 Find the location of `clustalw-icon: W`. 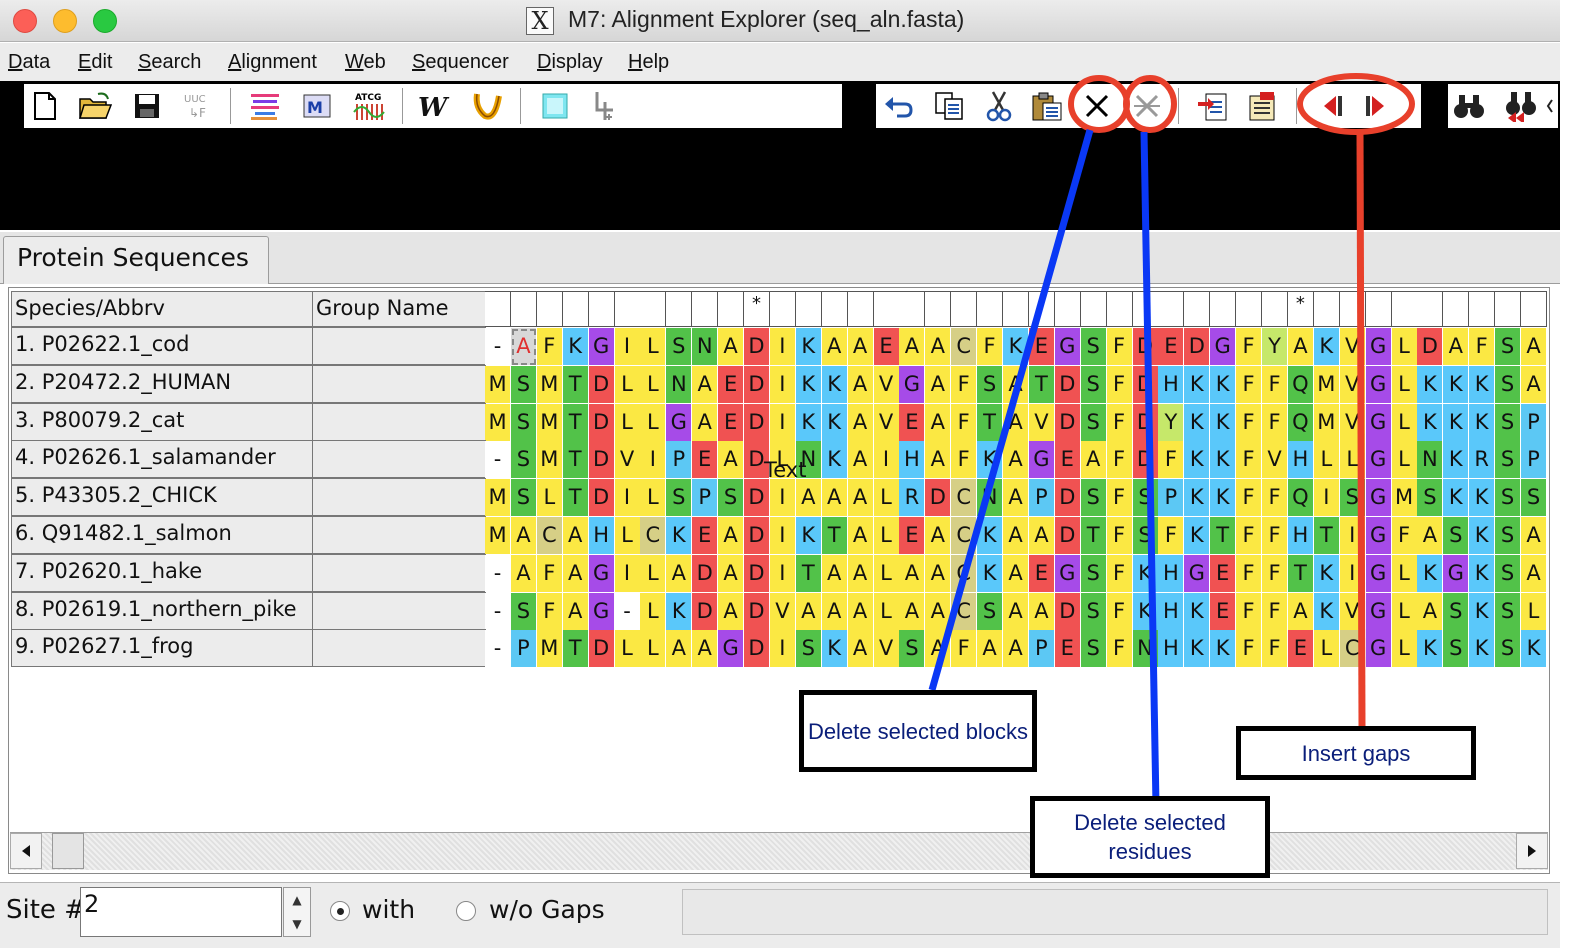

clustalw-icon: W is located at coordinates (433, 106).